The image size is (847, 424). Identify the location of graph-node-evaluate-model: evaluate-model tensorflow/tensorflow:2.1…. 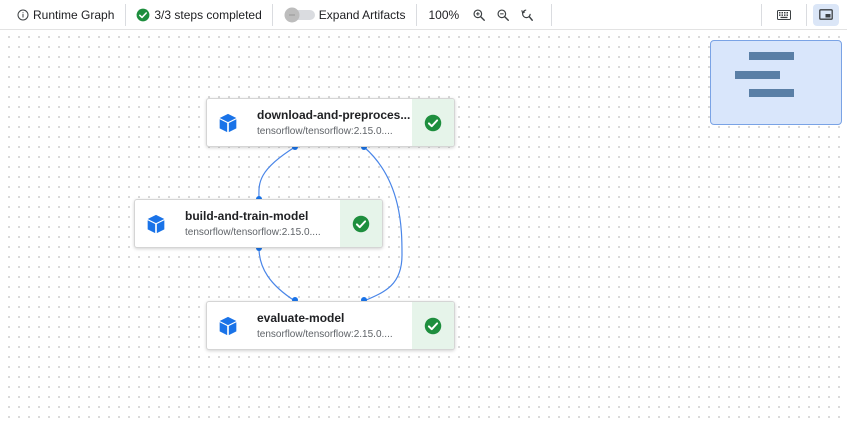
(330, 325).